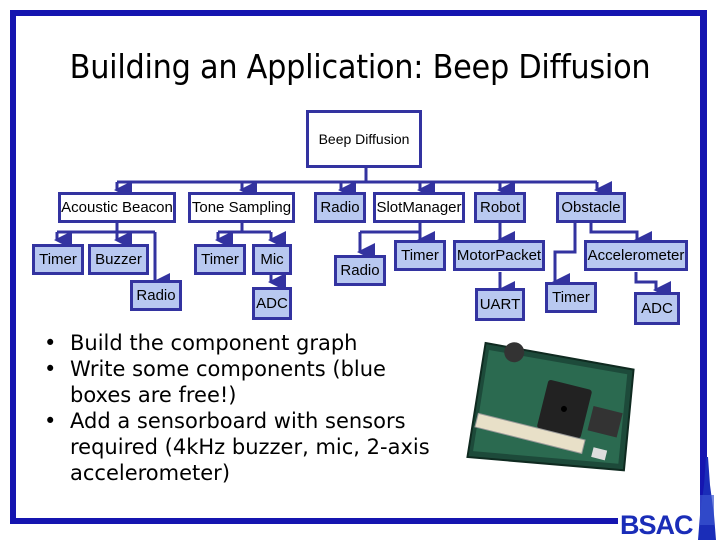 The image size is (720, 541). I want to click on node-adc-mic: ADC, so click(272, 303).